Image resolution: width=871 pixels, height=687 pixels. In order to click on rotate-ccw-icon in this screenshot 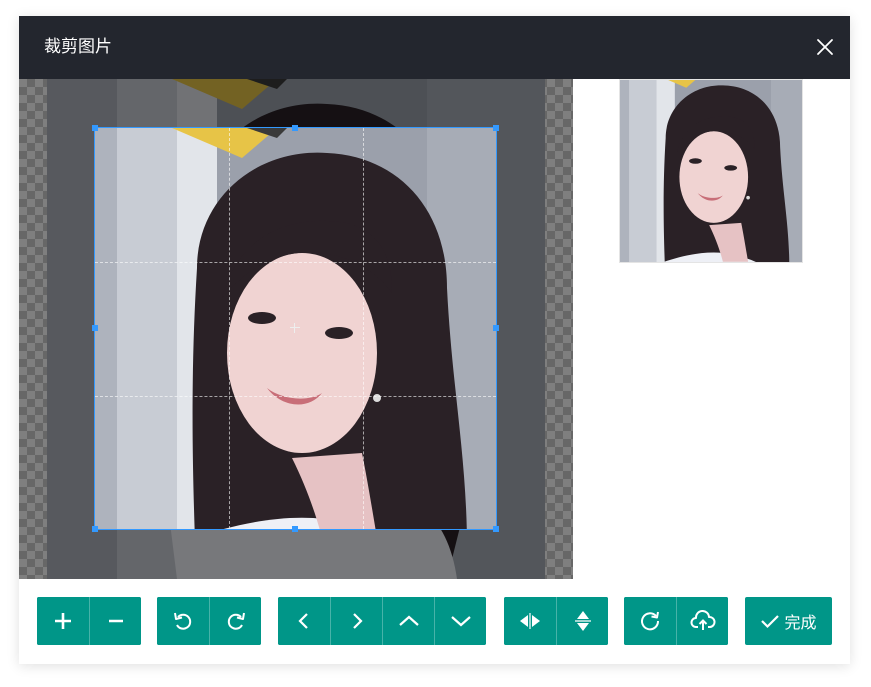, I will do `click(183, 621)`.